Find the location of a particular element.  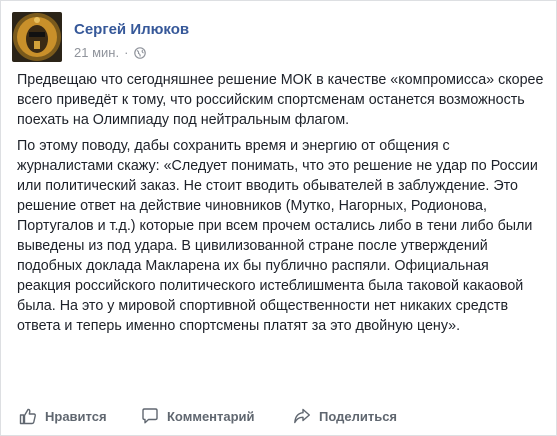

share-icon is located at coordinates (302, 416).